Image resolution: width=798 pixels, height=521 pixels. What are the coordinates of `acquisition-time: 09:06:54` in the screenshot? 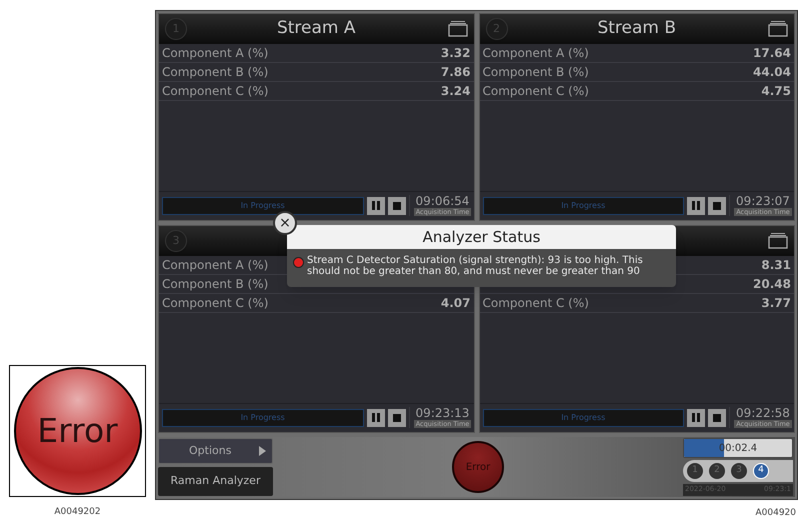 It's located at (443, 201).